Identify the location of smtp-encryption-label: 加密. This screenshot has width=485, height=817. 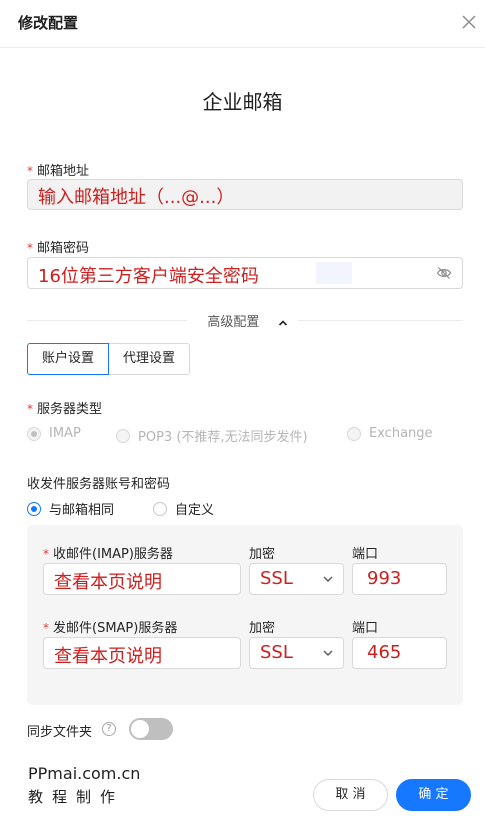
(262, 628).